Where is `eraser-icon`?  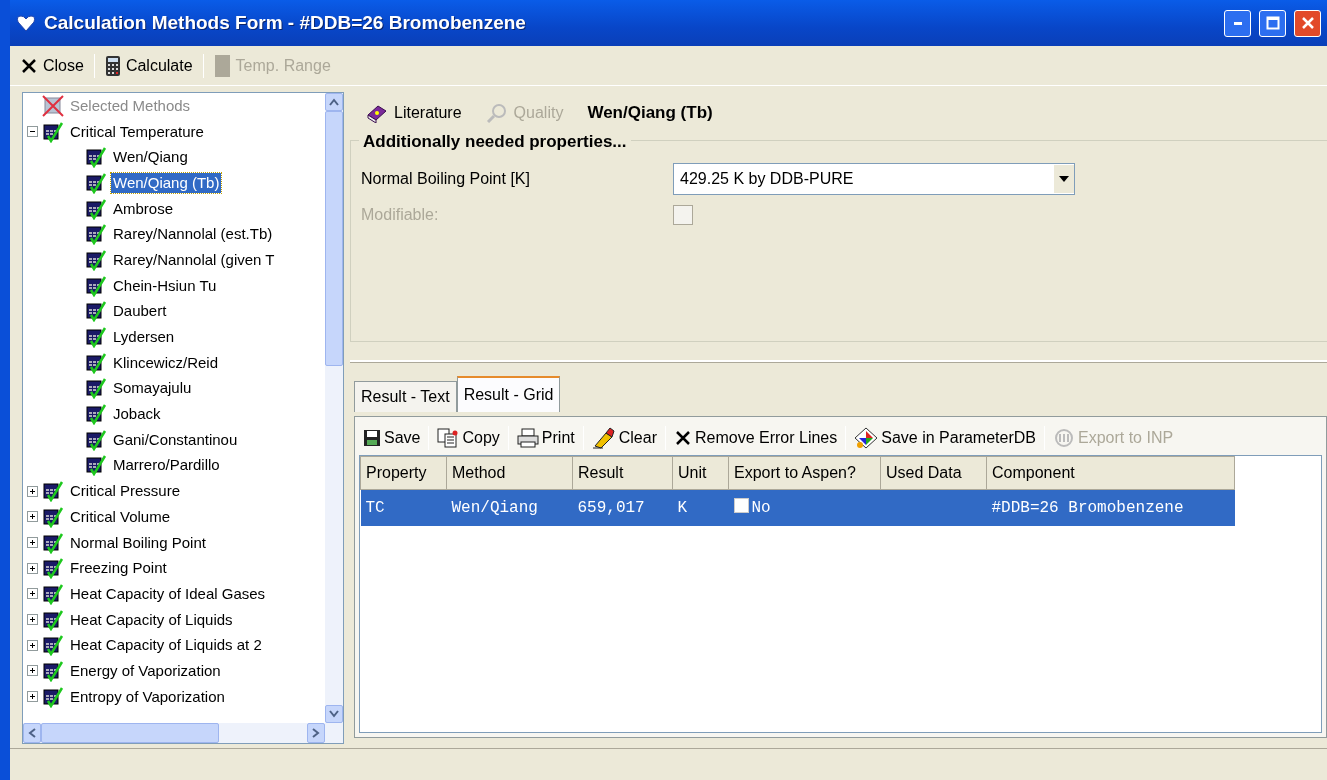 eraser-icon is located at coordinates (603, 438).